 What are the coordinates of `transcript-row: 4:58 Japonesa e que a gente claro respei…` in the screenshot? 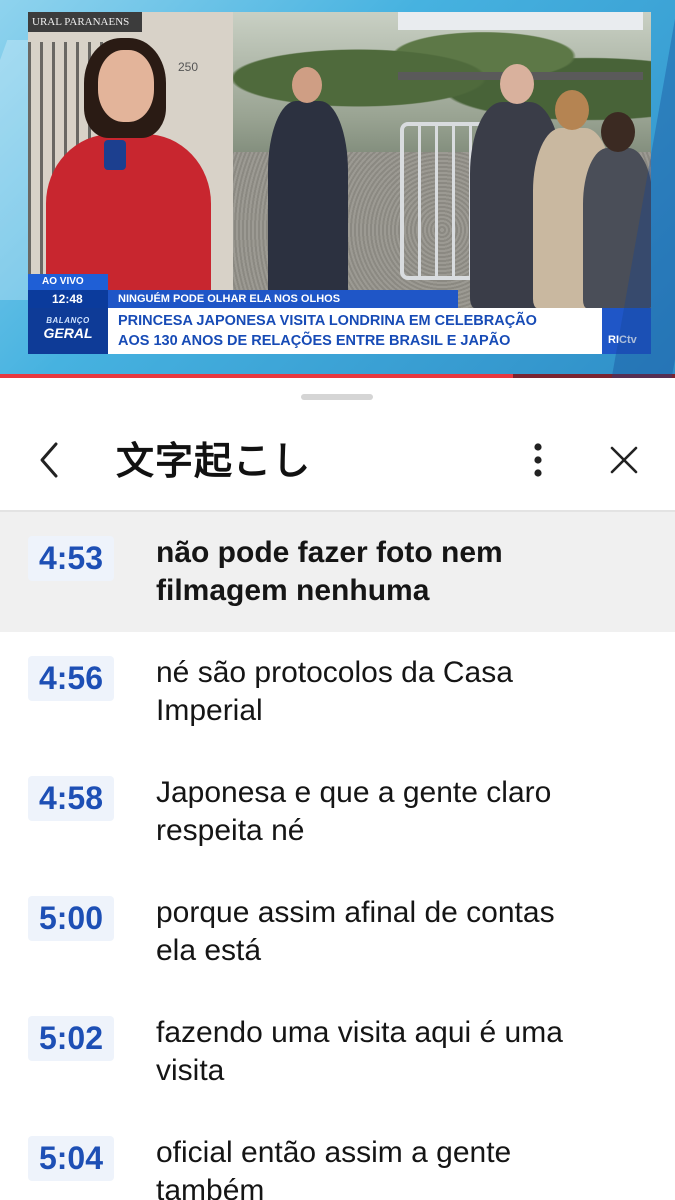 It's located at (337, 812).